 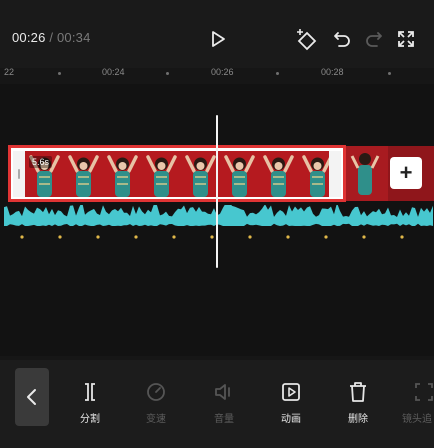 I want to click on plus-icon: +, so click(x=406, y=172).